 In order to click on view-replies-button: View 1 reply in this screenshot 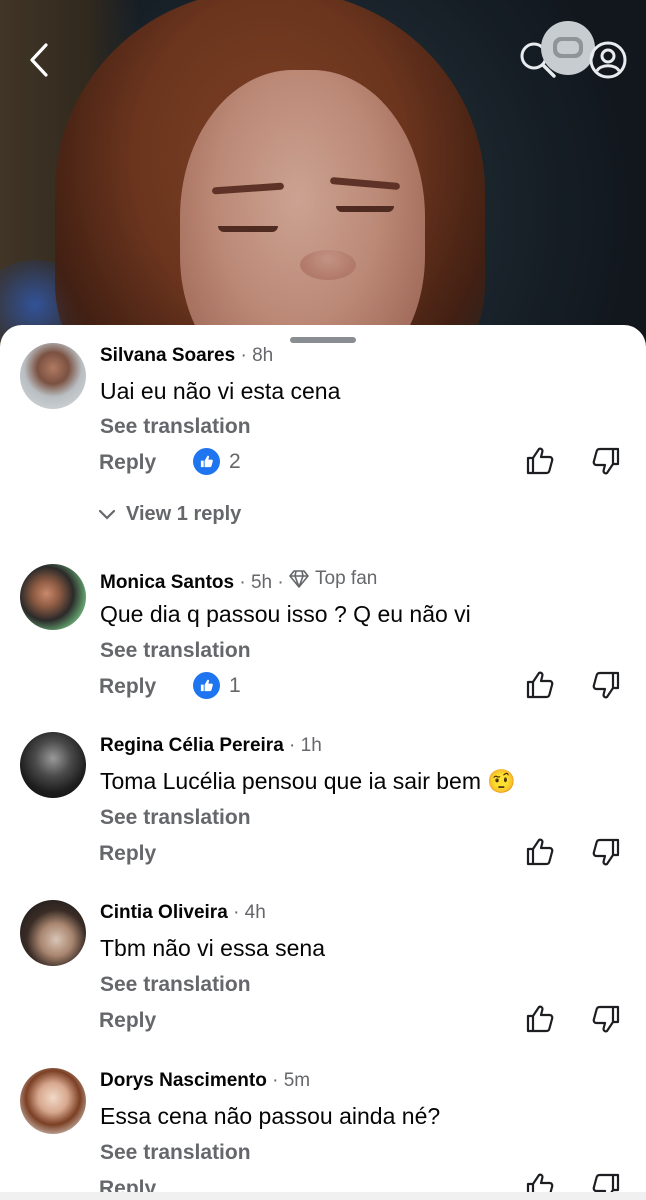, I will do `click(169, 514)`.